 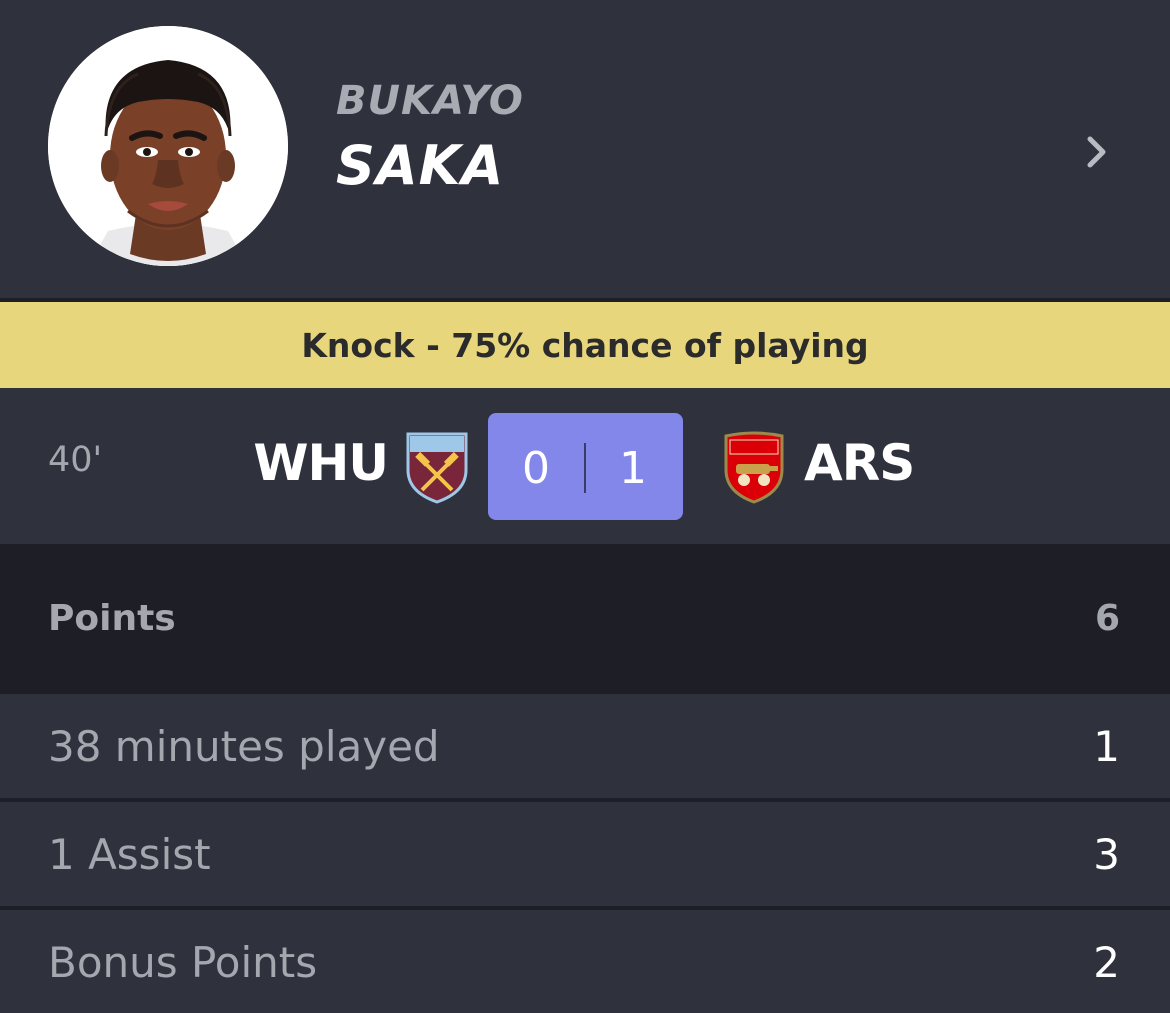 I want to click on points-row: 1 Assist 3, so click(x=585, y=854).